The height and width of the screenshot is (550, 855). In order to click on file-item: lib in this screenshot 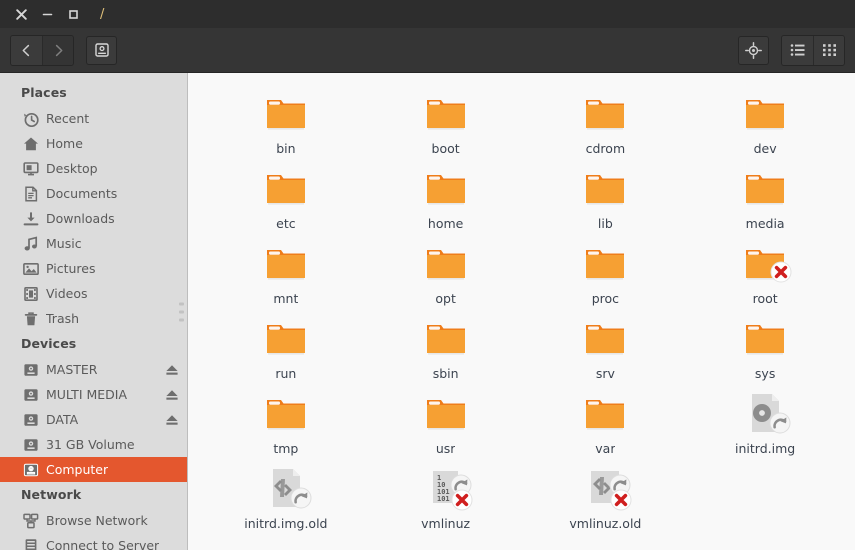, I will do `click(606, 197)`.